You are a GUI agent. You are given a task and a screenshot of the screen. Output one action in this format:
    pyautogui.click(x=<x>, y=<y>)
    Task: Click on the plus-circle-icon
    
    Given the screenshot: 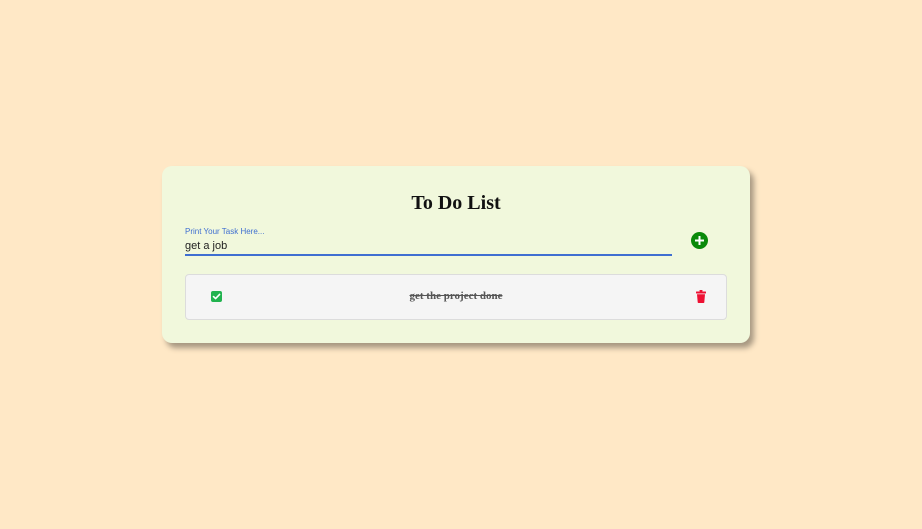 What is the action you would take?
    pyautogui.click(x=699, y=240)
    